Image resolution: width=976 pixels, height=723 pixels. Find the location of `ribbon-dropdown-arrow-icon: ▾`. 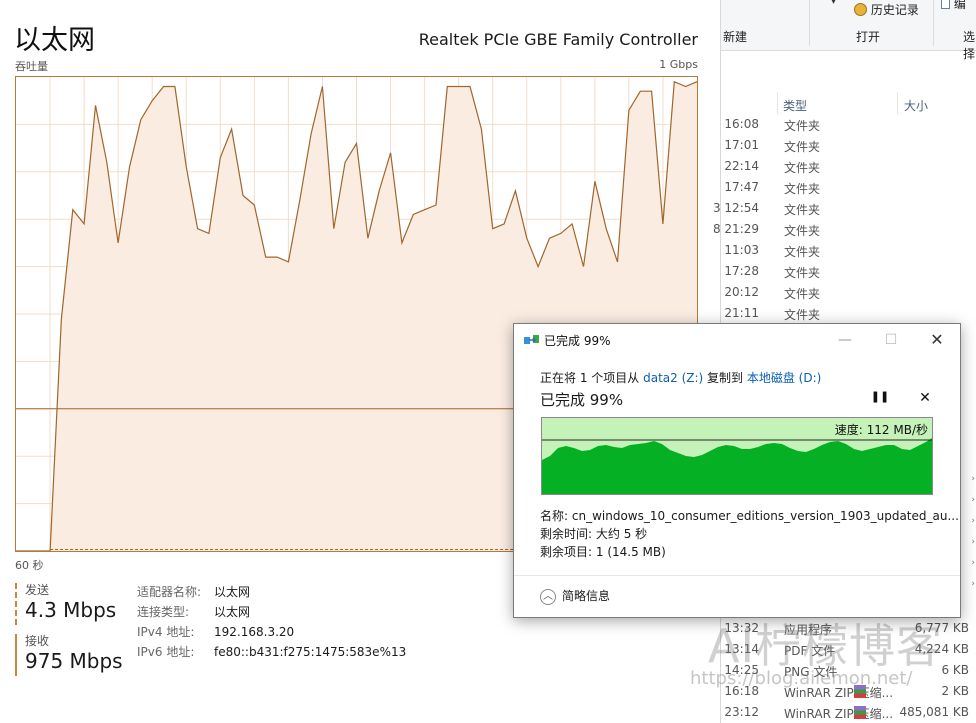

ribbon-dropdown-arrow-icon: ▾ is located at coordinates (833, 3).